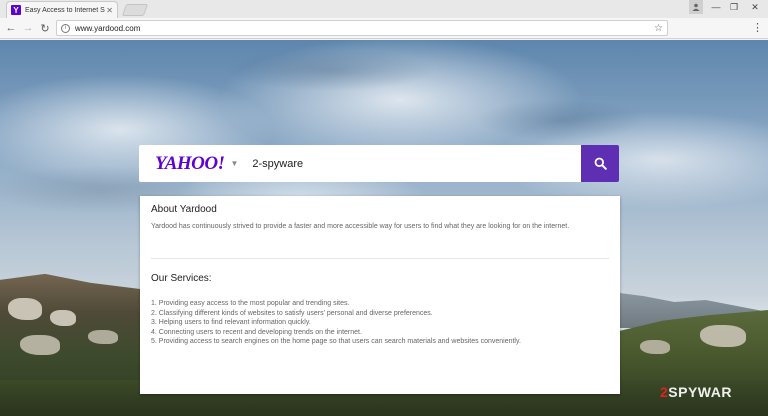 This screenshot has height=416, width=768. What do you see at coordinates (109, 10) in the screenshot?
I see `close-tab-icon: ✕` at bounding box center [109, 10].